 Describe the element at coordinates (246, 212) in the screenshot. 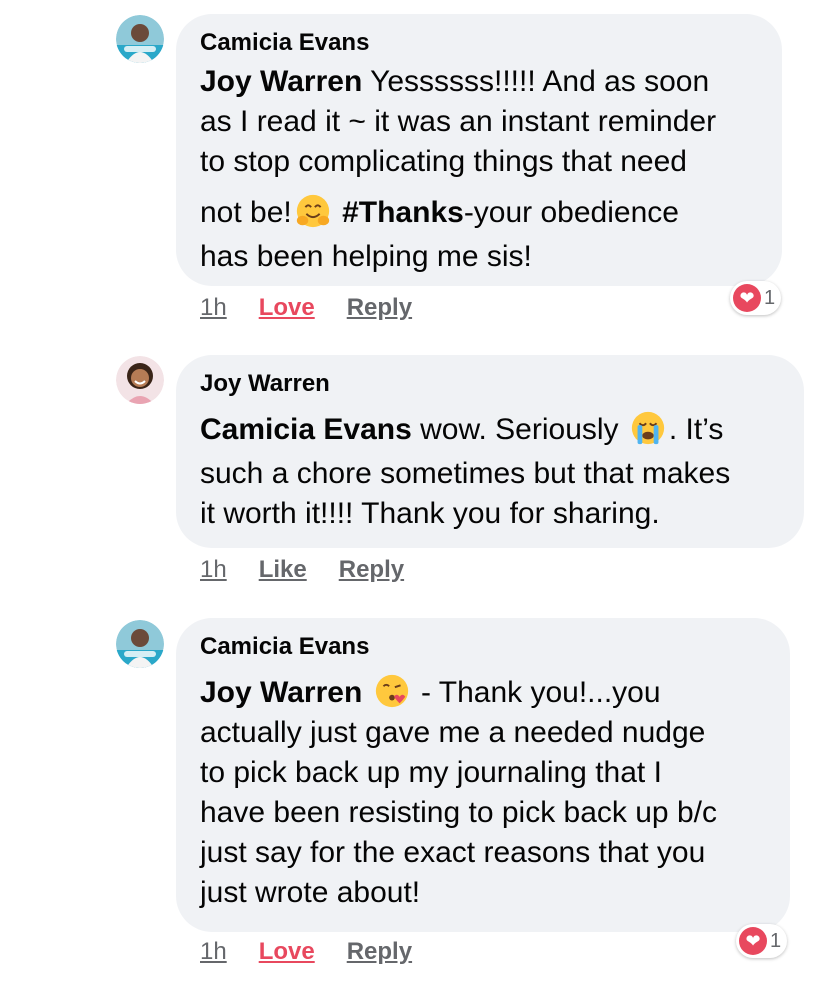

I see `text-segment: not be!` at that location.